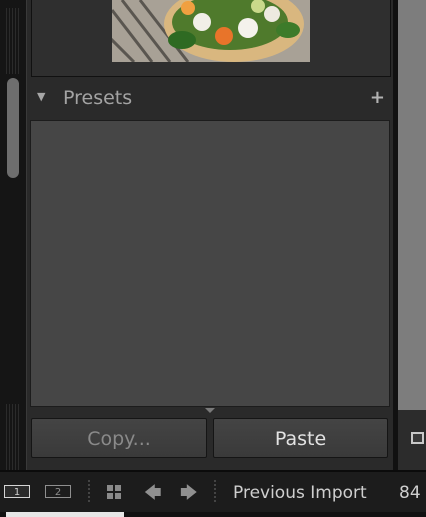 The height and width of the screenshot is (517, 426). Describe the element at coordinates (13, 437) in the screenshot. I see `scroll-grip-bottom` at that location.